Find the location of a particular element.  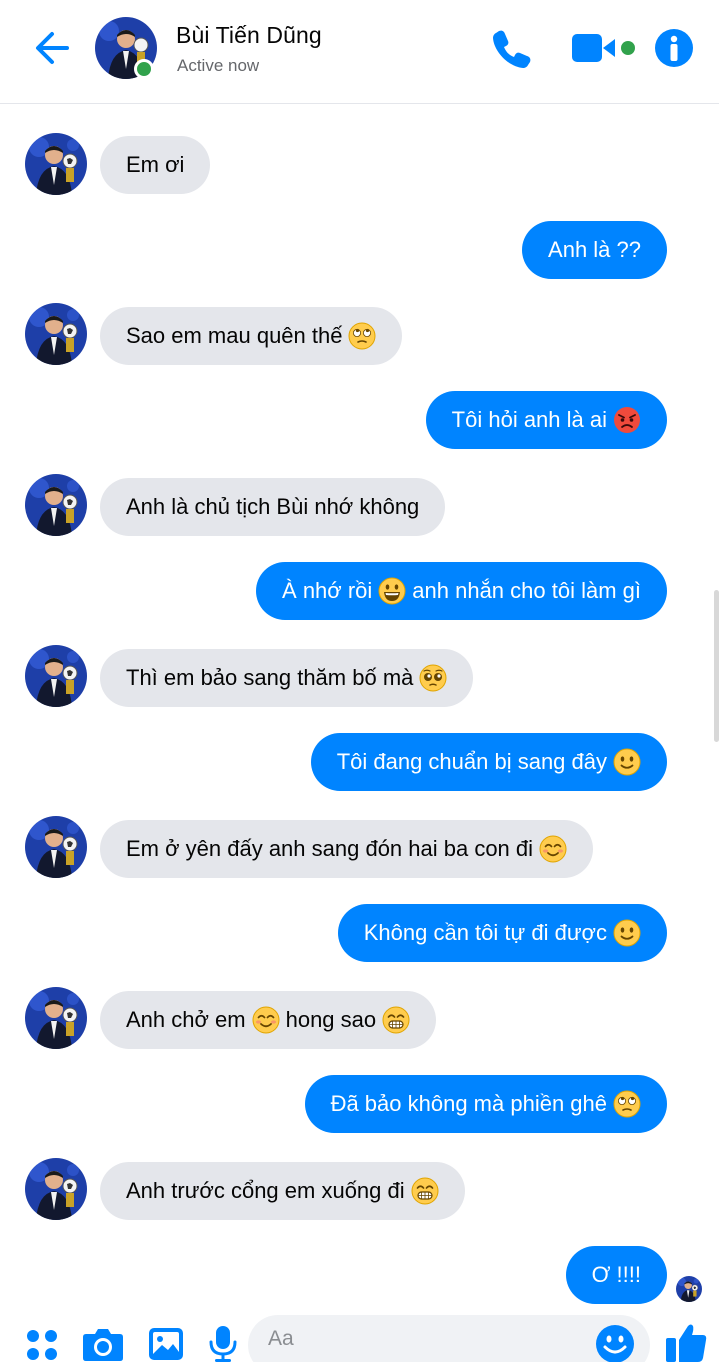

voice-call-button is located at coordinates (512, 48).